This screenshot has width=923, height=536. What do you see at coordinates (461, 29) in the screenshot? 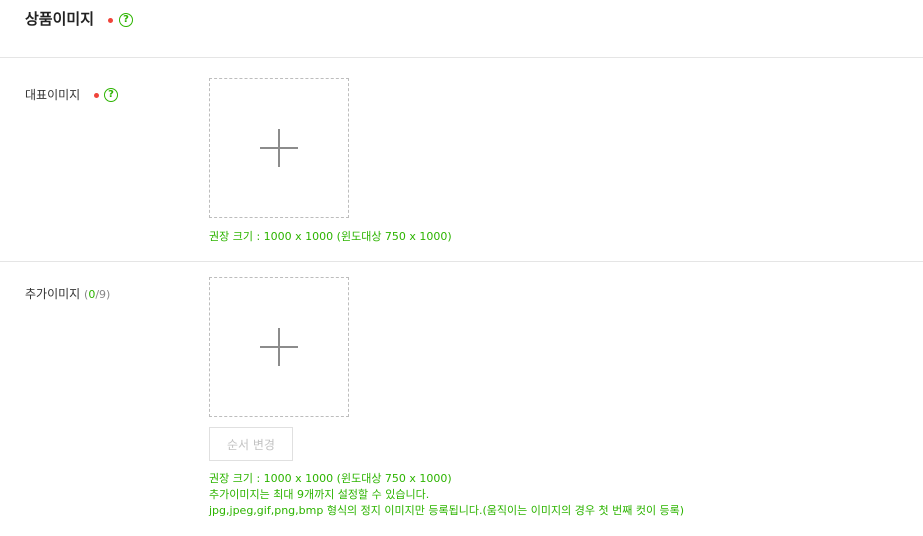
I see `section-header: 상품이미지 ?` at bounding box center [461, 29].